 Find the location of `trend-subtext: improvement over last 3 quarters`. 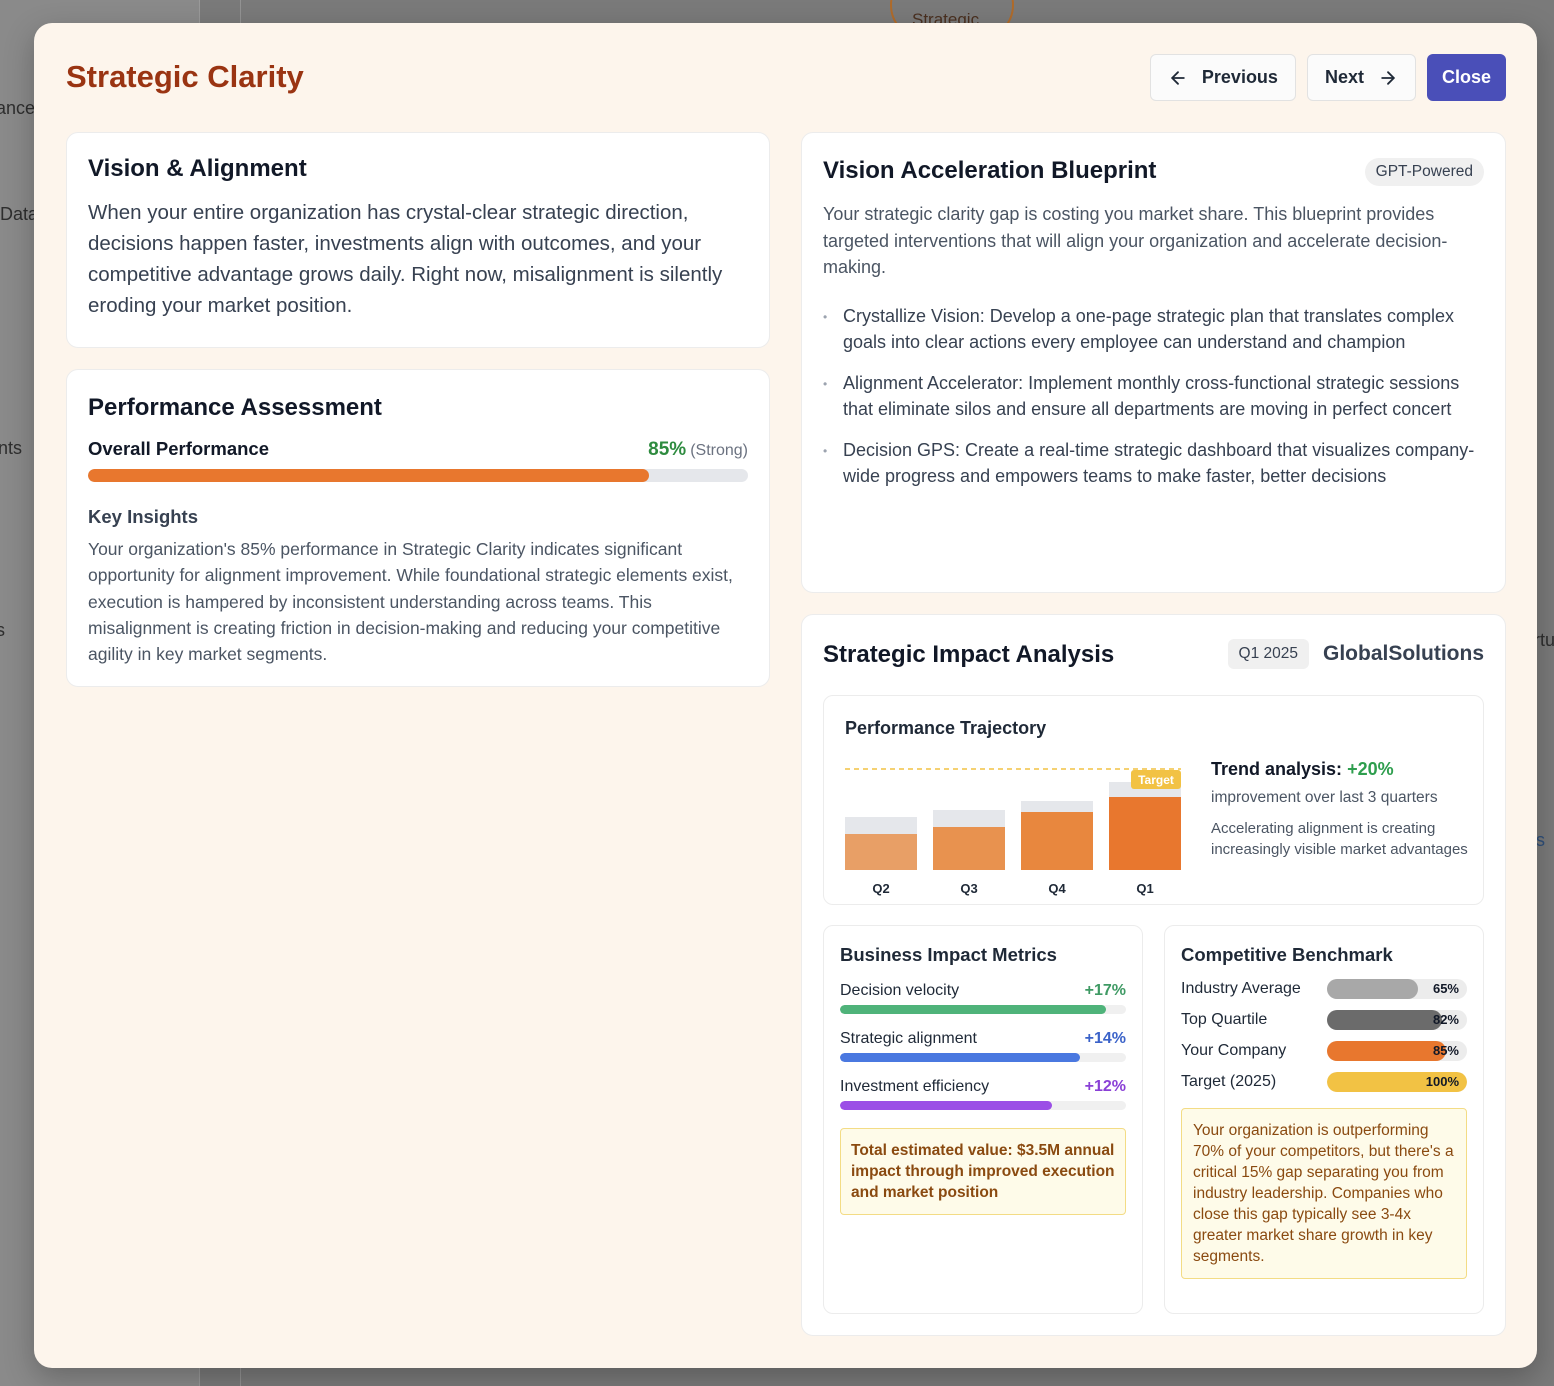

trend-subtext: improvement over last 3 quarters is located at coordinates (1324, 797).